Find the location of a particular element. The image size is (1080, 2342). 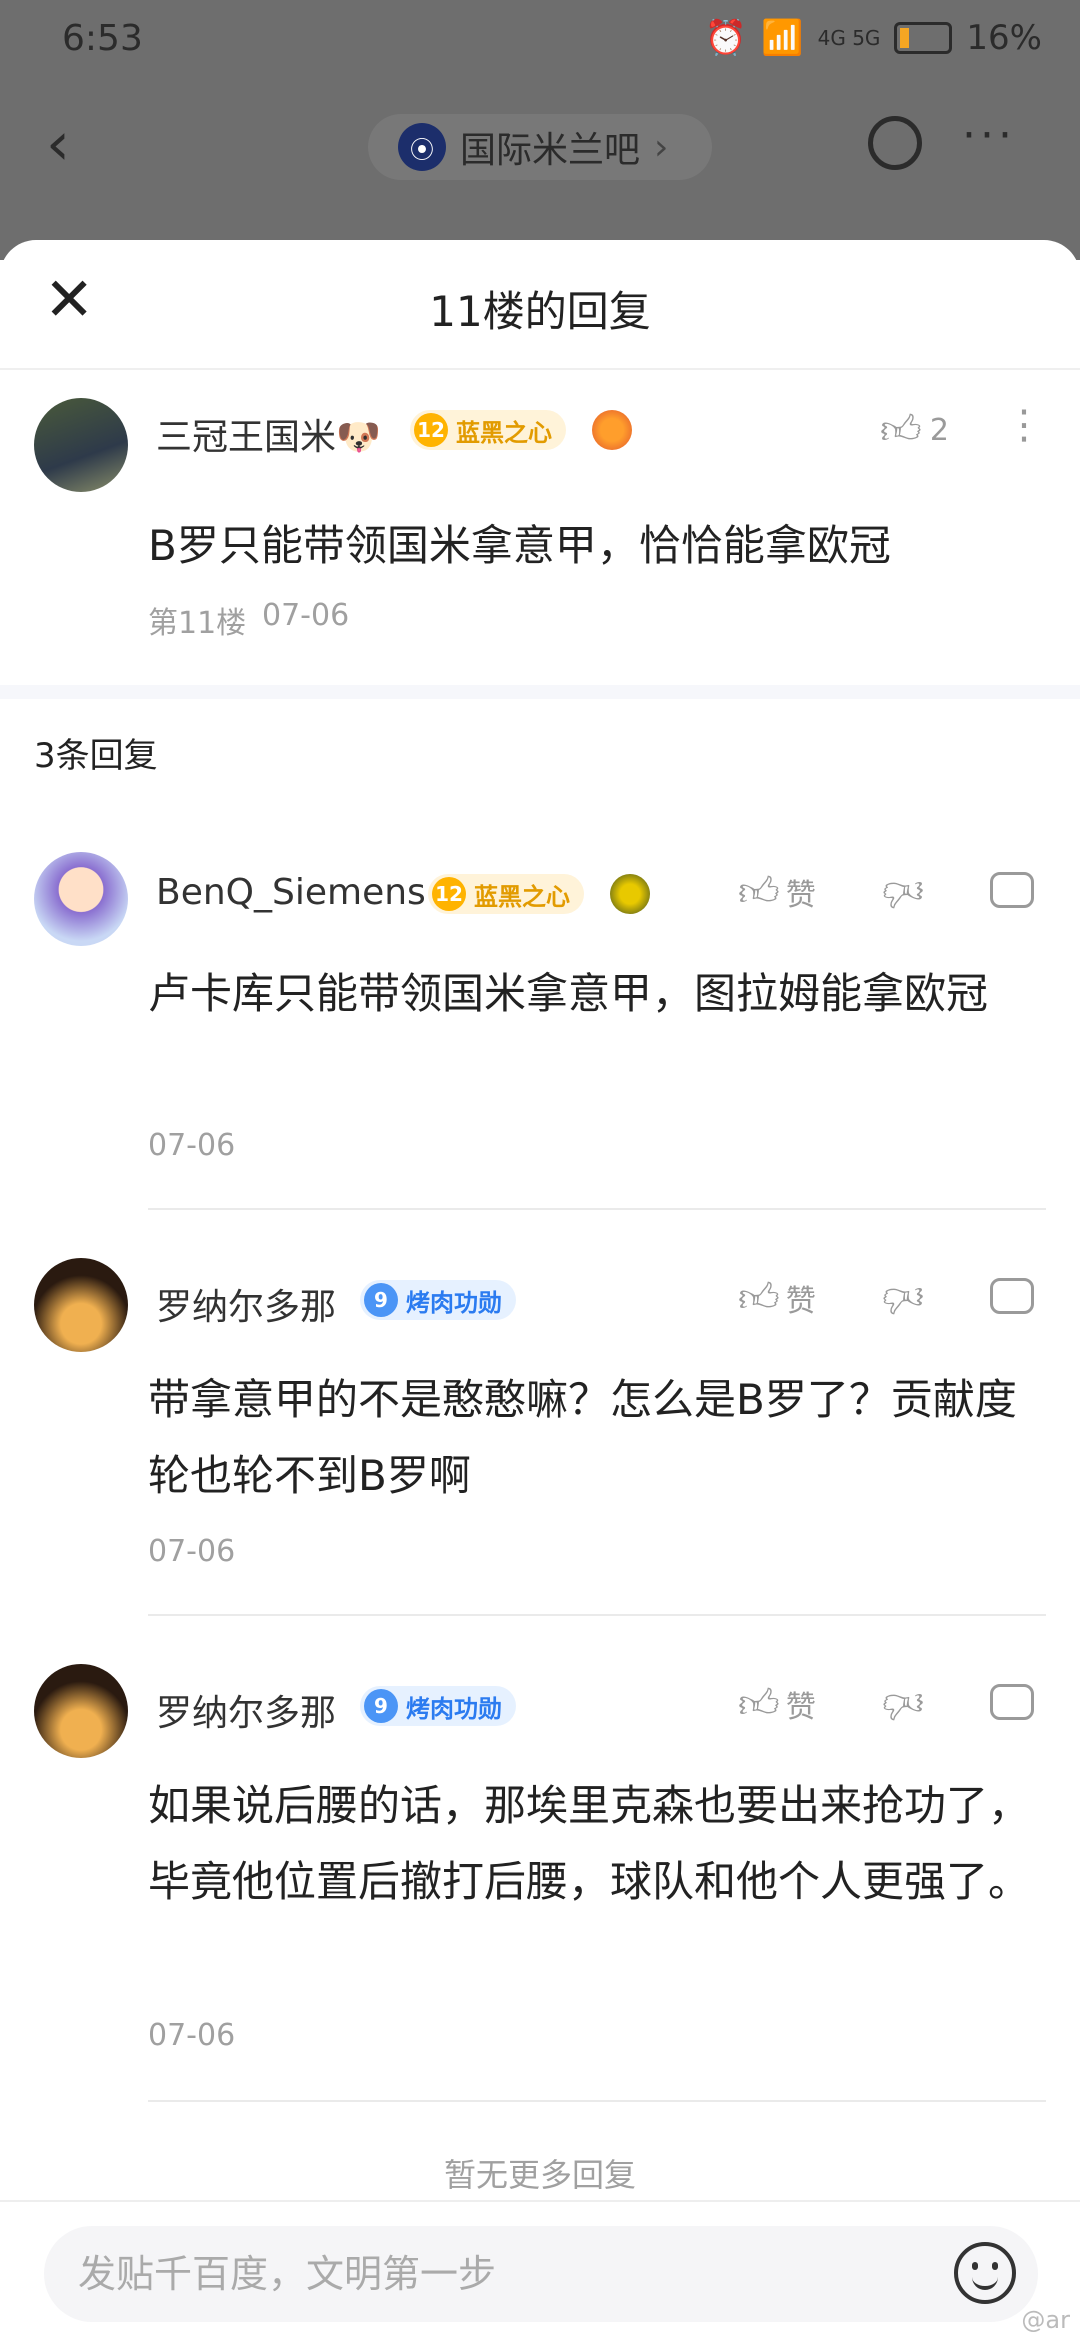

share-icon is located at coordinates (895, 143).